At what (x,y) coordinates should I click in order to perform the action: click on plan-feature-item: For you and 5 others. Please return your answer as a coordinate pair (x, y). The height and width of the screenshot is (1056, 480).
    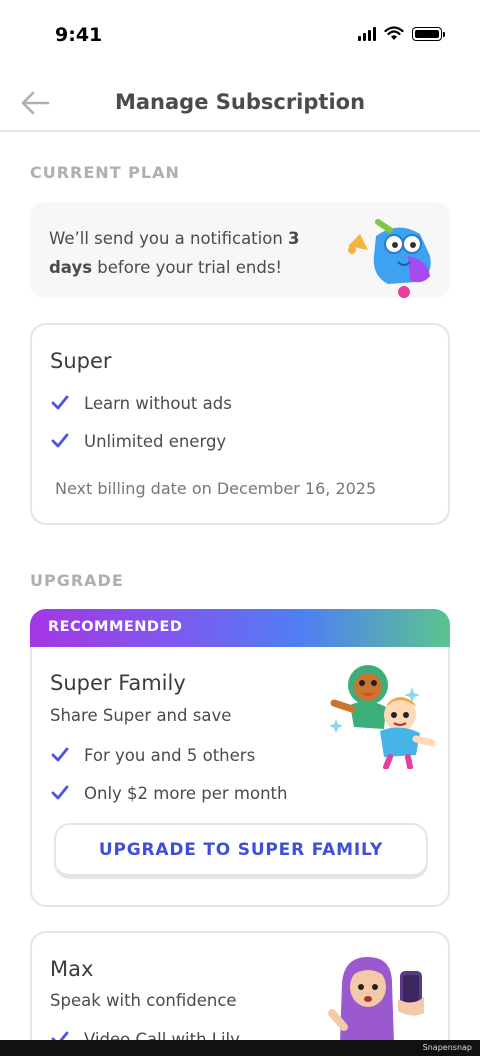
    Looking at the image, I should click on (152, 755).